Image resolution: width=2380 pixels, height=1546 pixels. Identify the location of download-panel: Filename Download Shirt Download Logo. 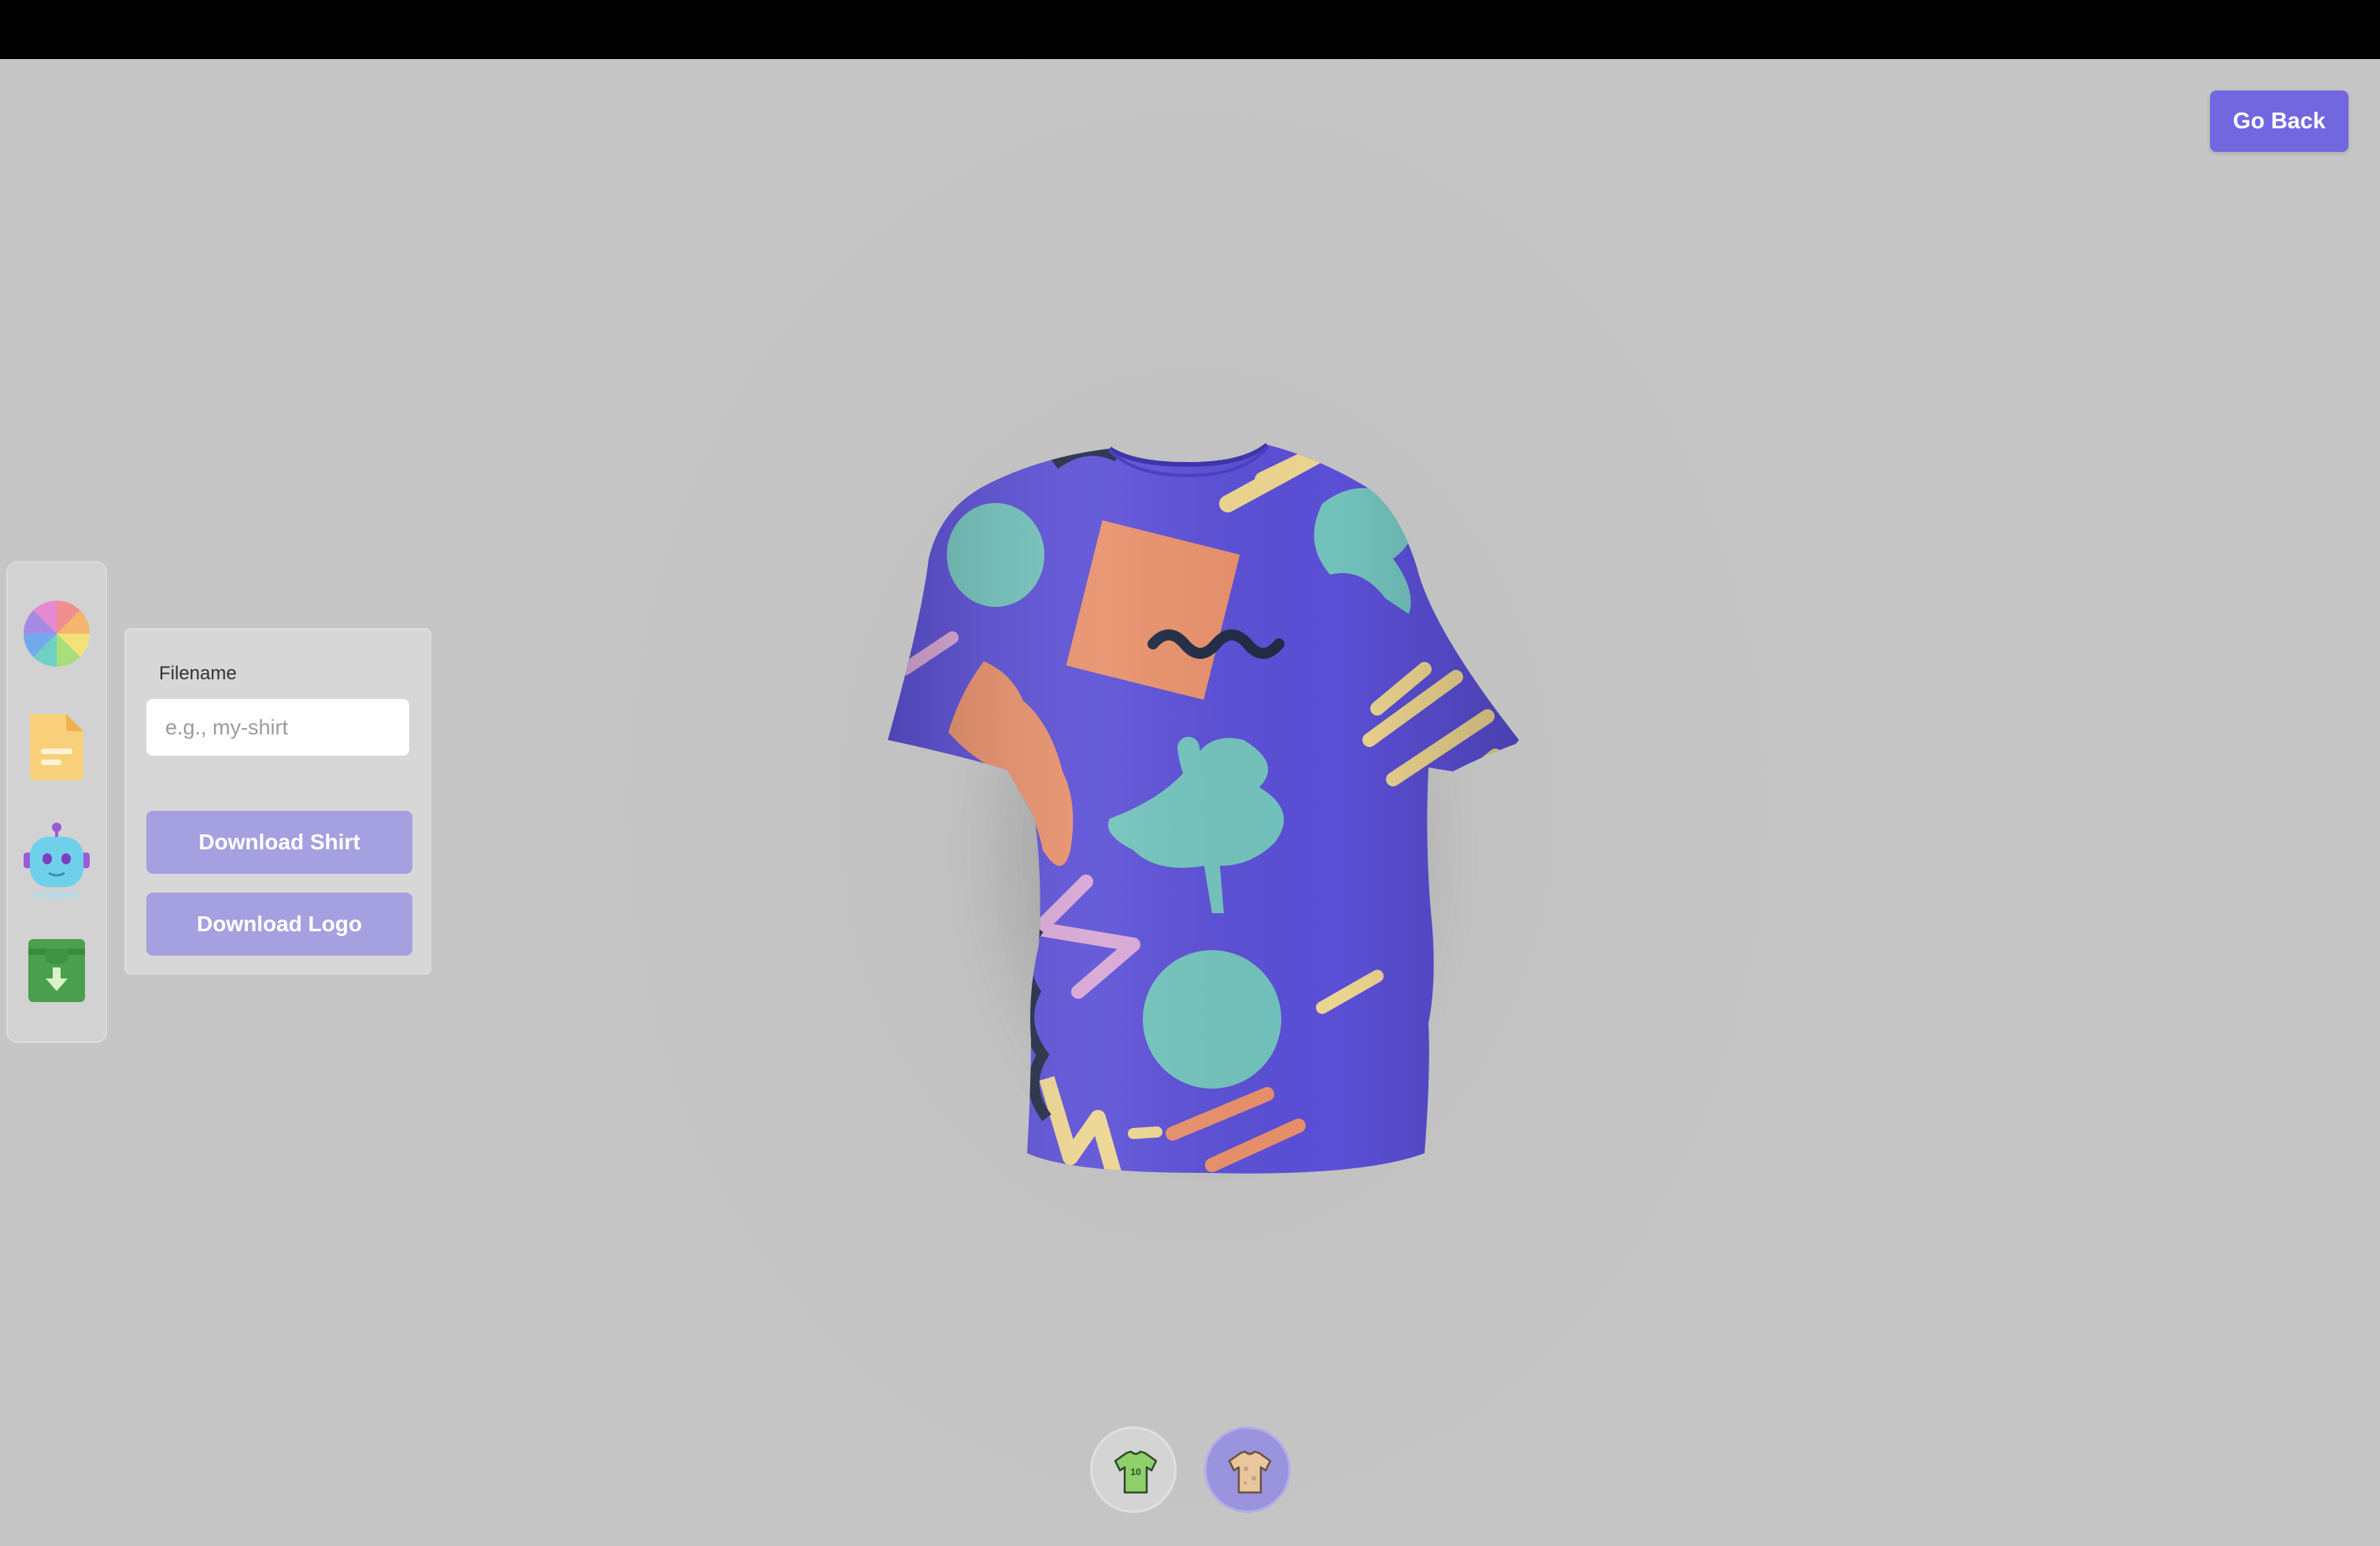
(277, 801).